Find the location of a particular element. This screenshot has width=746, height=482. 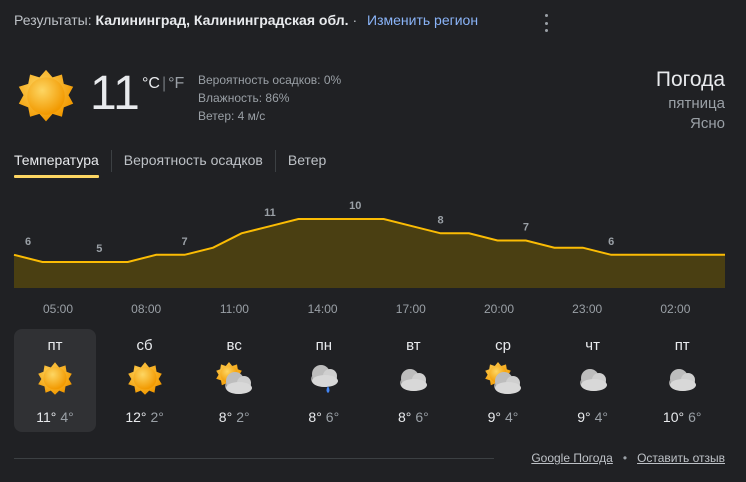

rain-icon is located at coordinates (324, 379).